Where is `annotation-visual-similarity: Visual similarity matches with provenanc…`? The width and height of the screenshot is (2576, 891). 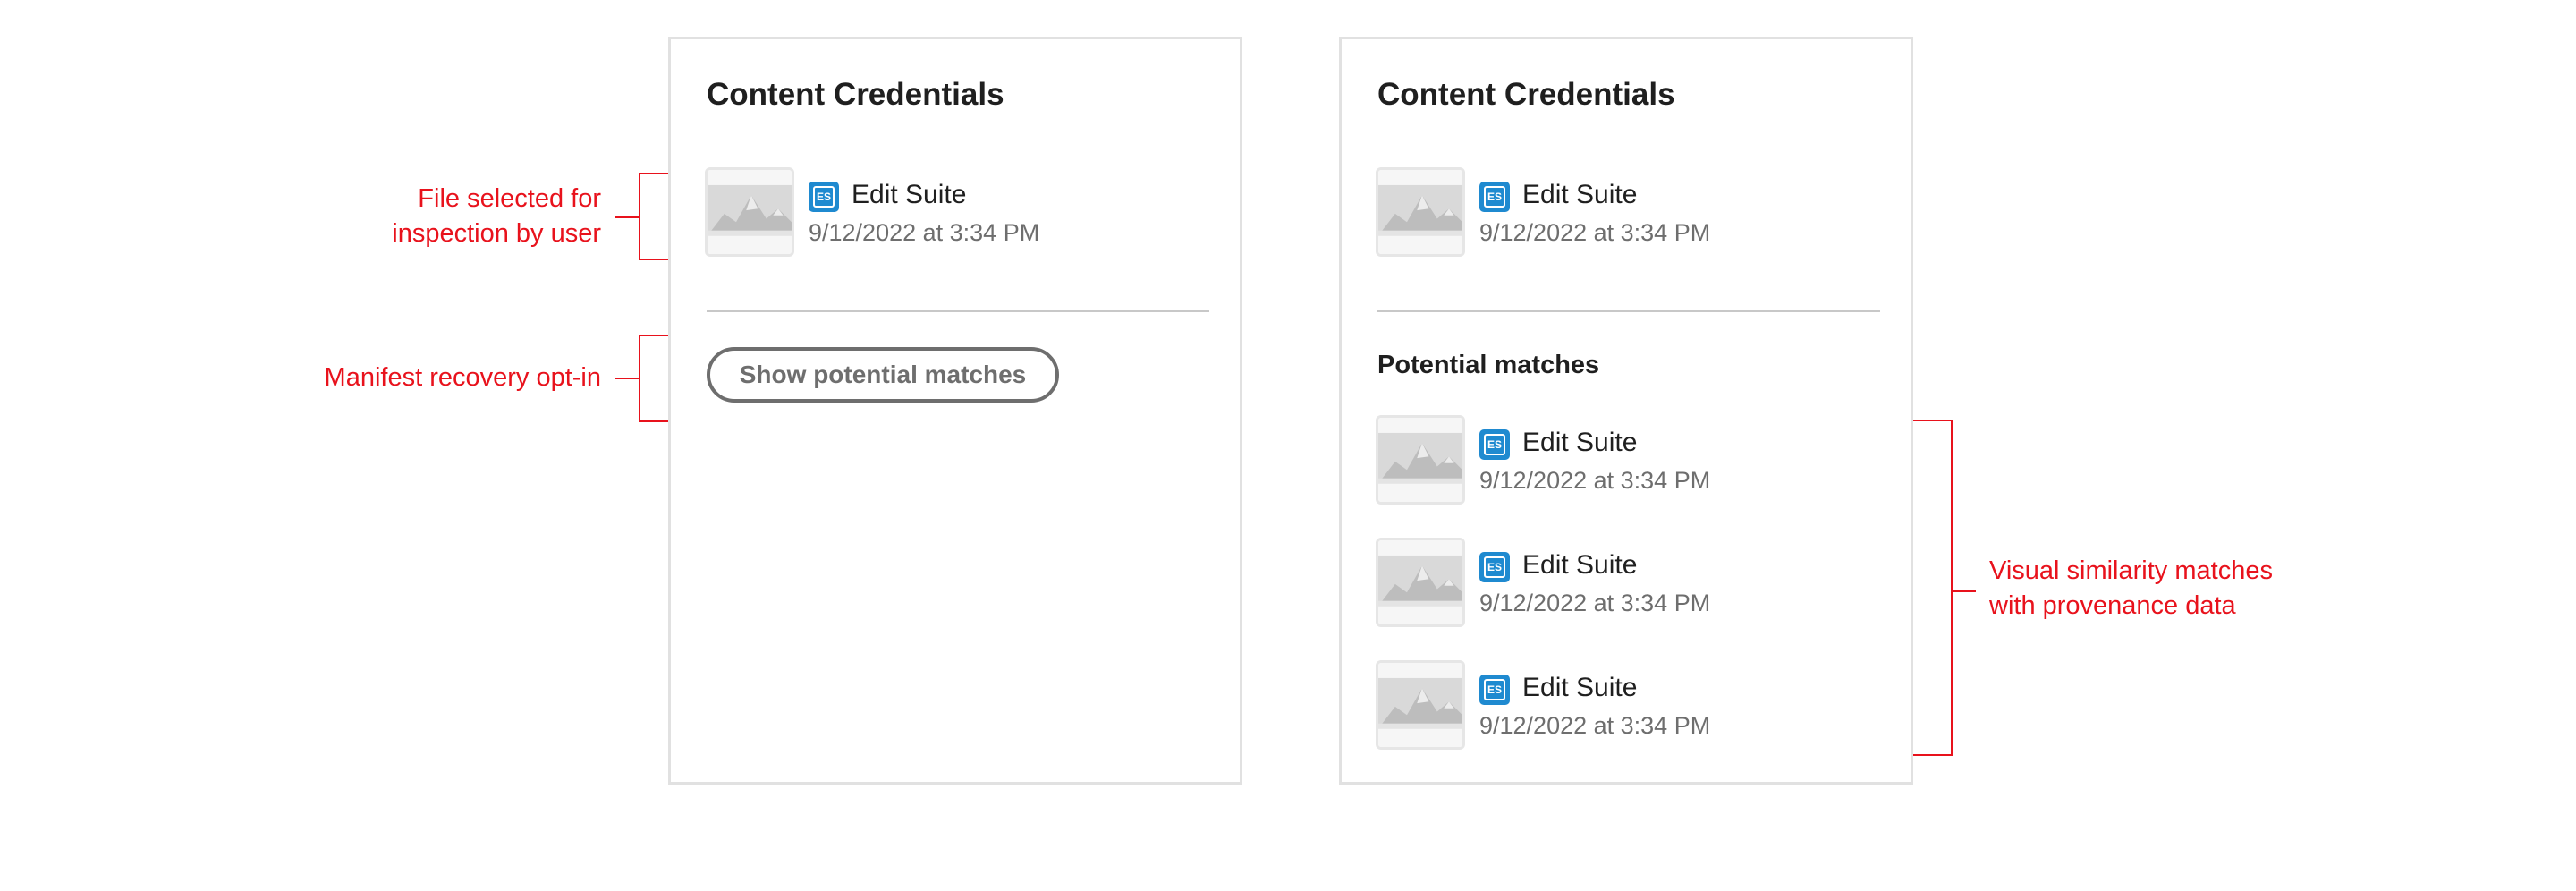 annotation-visual-similarity: Visual similarity matches with provenanc… is located at coordinates (2131, 589).